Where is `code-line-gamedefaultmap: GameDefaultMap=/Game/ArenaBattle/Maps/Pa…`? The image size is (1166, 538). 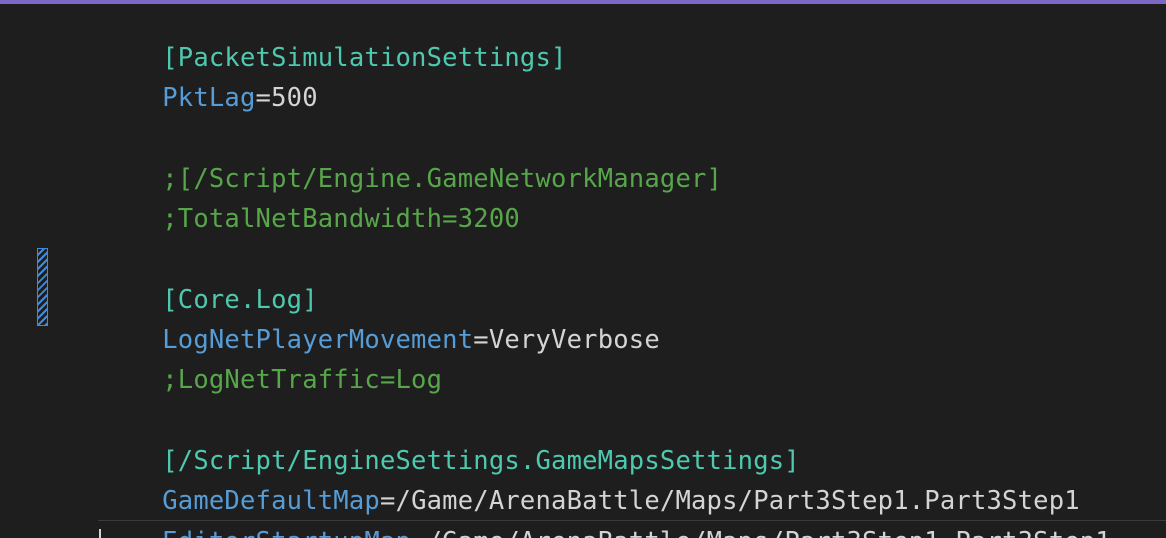
code-line-gamedefaultmap: GameDefaultMap=/Game/ArenaBattle/Maps/Pa… is located at coordinates (590, 481).